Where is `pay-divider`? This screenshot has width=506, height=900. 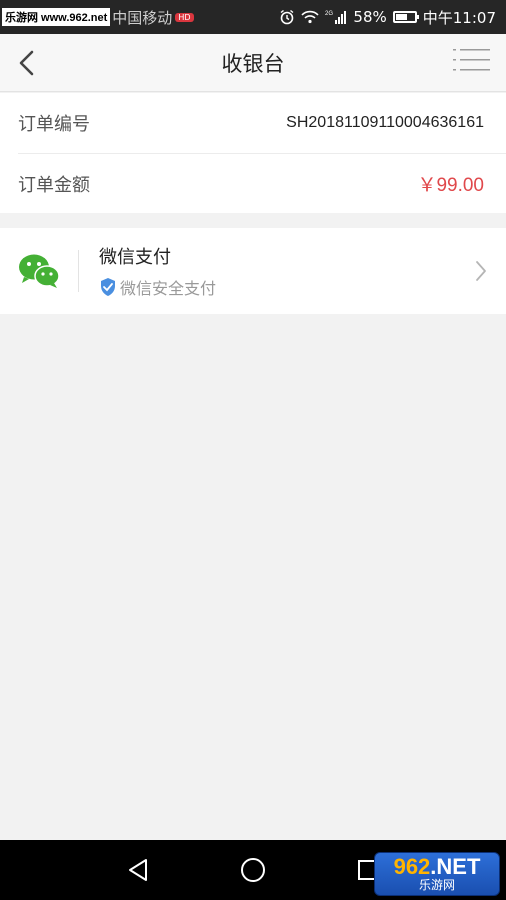 pay-divider is located at coordinates (78, 271).